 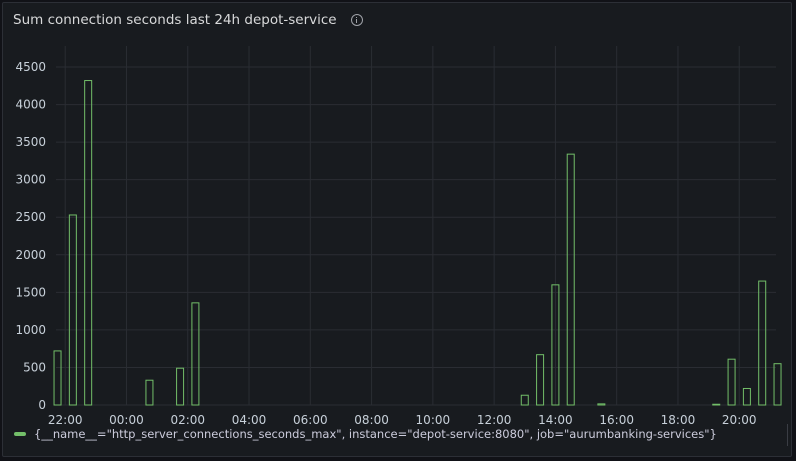 What do you see at coordinates (20, 434) in the screenshot?
I see `legend-swatch` at bounding box center [20, 434].